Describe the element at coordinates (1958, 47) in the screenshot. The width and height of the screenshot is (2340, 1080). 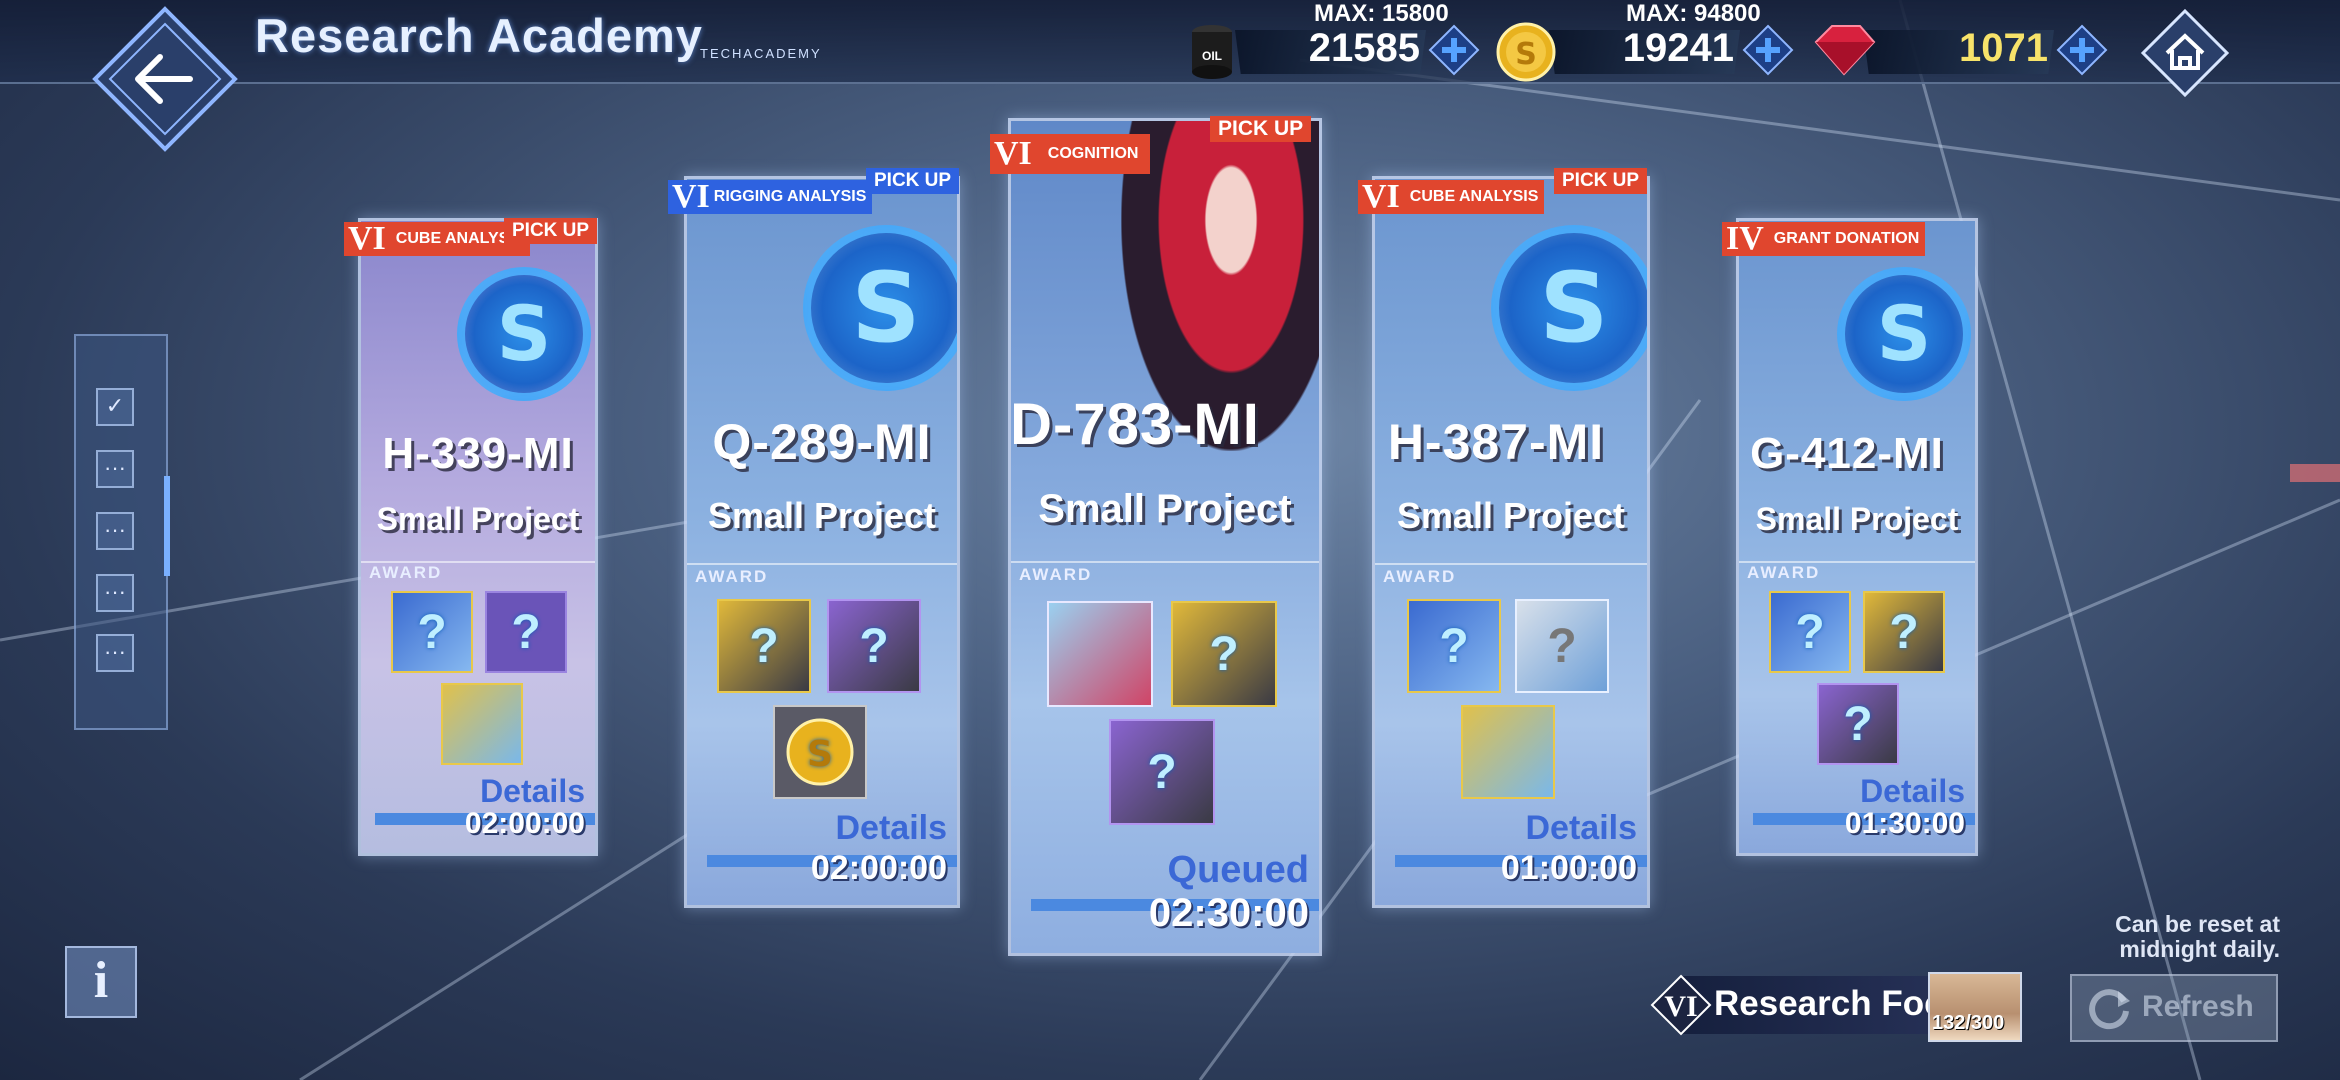
I see `gem-resource: 1071` at that location.